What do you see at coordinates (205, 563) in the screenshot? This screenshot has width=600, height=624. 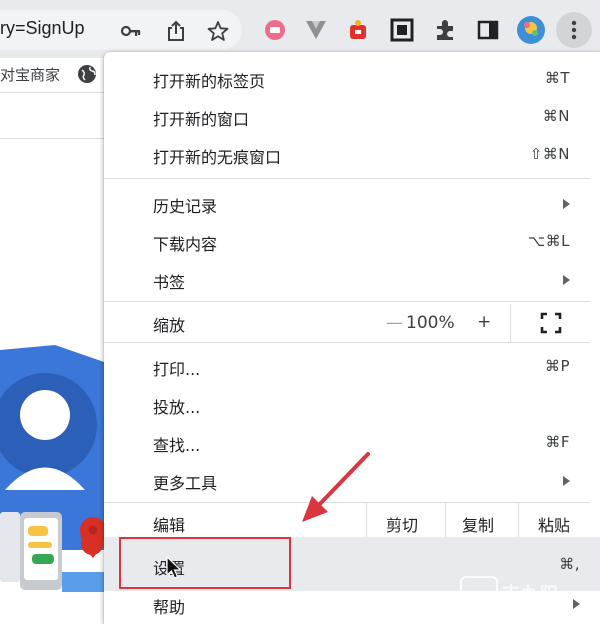 I see `settings-highlight-box` at bounding box center [205, 563].